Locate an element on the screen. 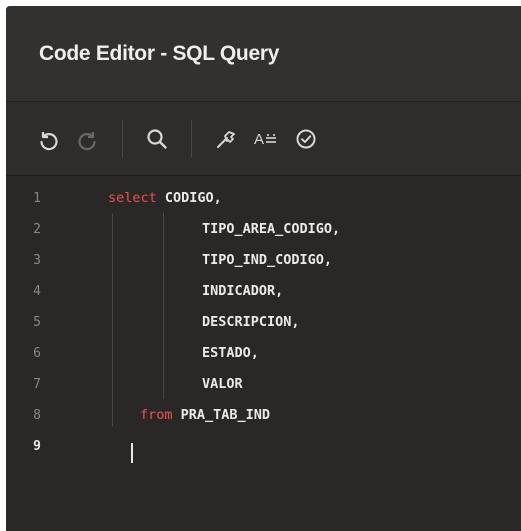  window-title: Code Editor - SQL Query is located at coordinates (159, 53).